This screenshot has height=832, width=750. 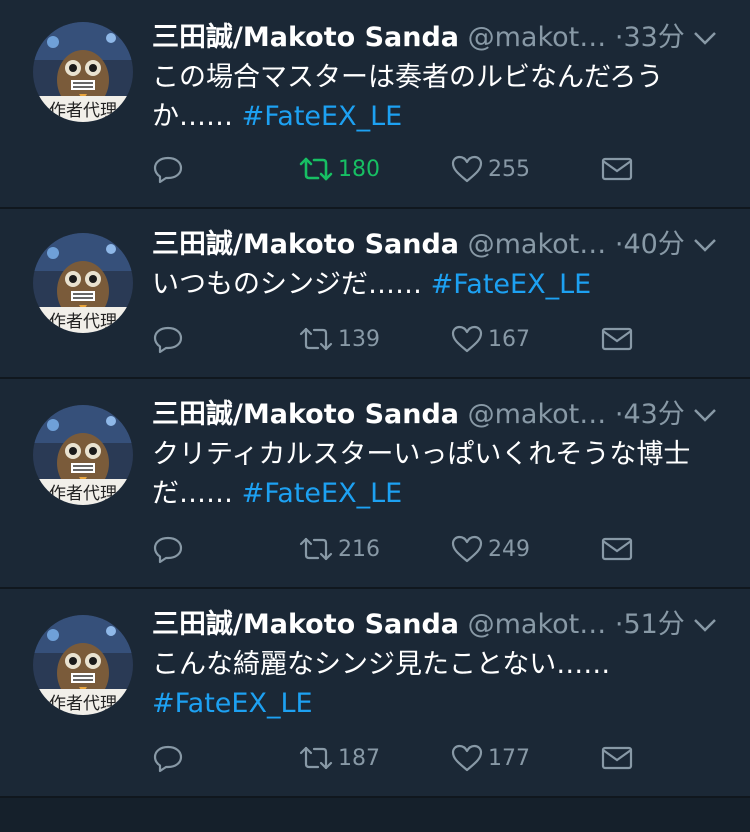 I want to click on tweet-header: 三田誠/Makoto Sanda @makot… ·51分, so click(x=436, y=625).